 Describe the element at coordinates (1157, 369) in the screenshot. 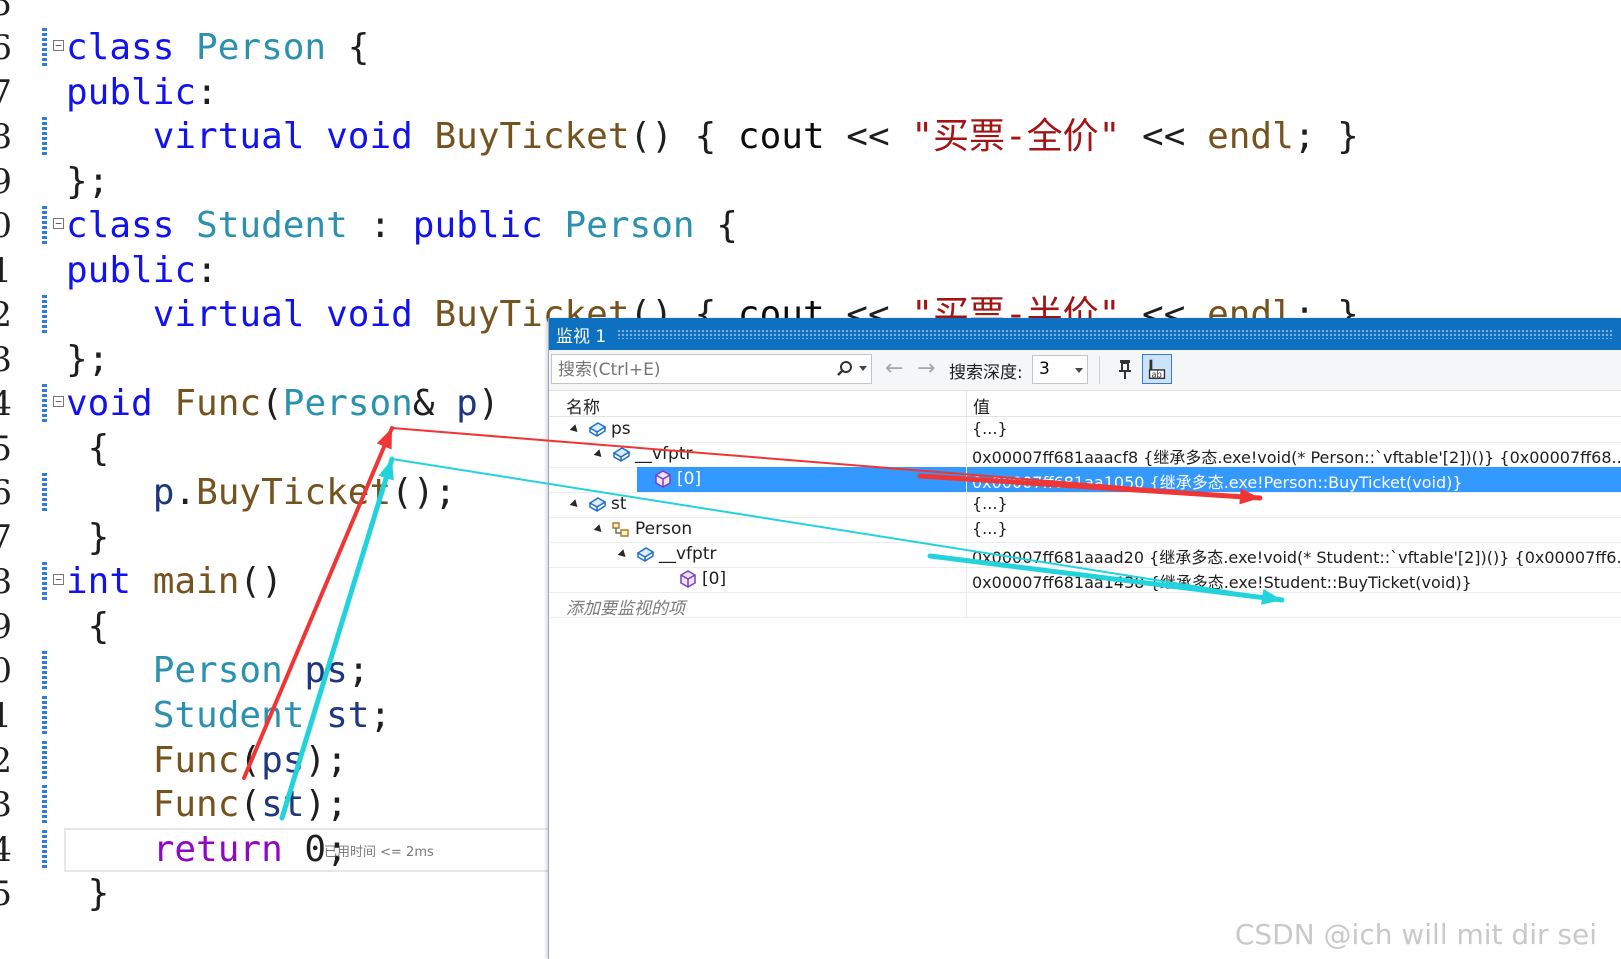

I see `hex-display-icon: ab` at that location.